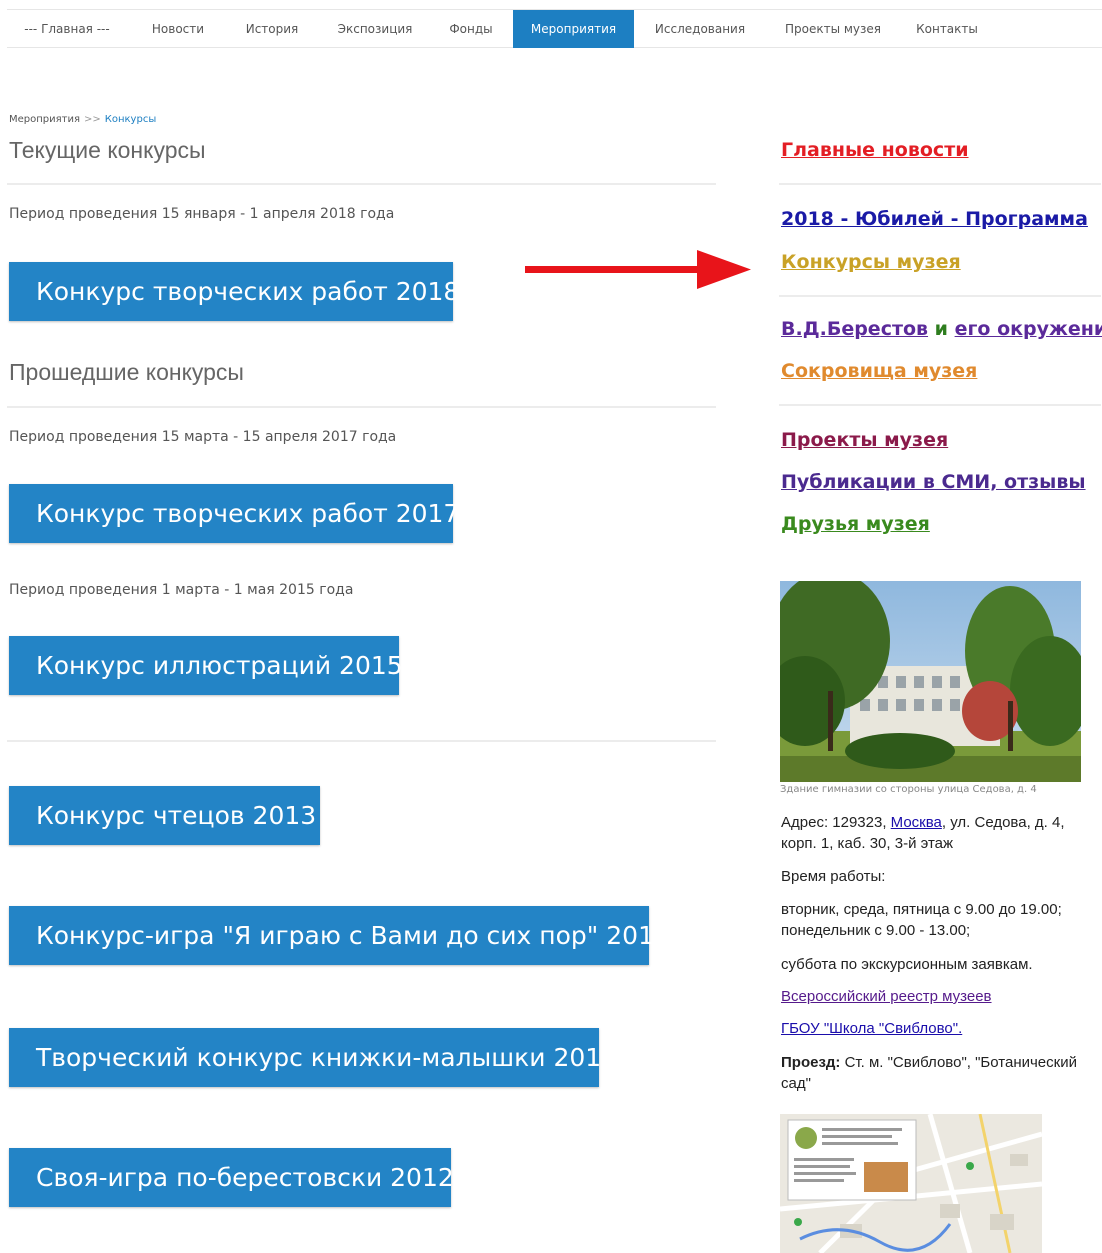 The width and height of the screenshot is (1102, 1253). What do you see at coordinates (471, 29) in the screenshot?
I see `nav-item-funds: Фонды` at bounding box center [471, 29].